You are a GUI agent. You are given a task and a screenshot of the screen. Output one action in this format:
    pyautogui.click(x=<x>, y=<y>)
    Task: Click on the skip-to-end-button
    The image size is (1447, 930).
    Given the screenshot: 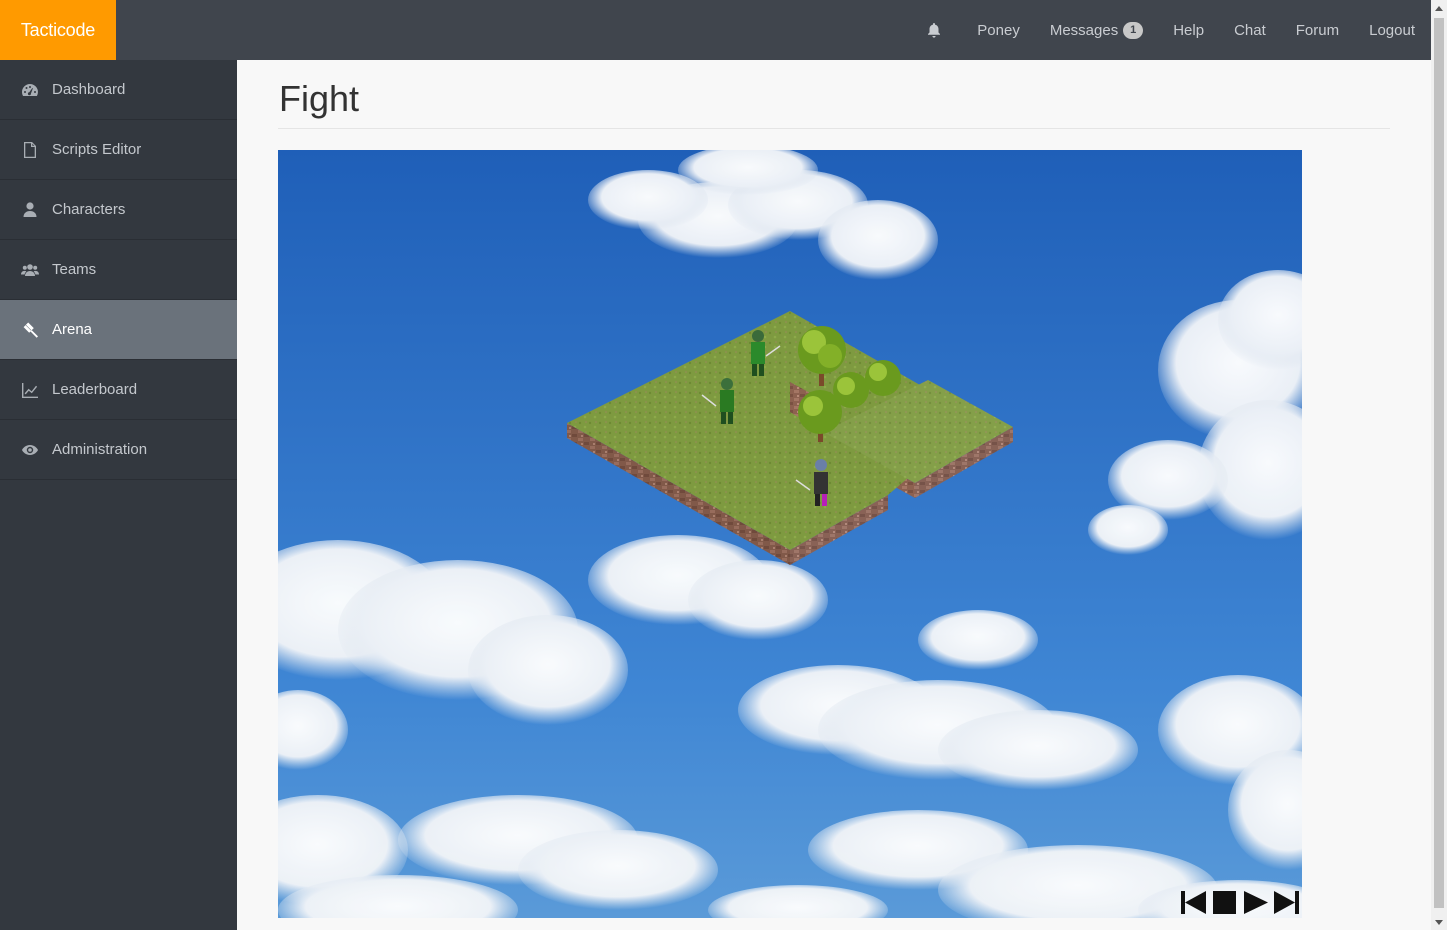 What is the action you would take?
    pyautogui.click(x=1286, y=902)
    